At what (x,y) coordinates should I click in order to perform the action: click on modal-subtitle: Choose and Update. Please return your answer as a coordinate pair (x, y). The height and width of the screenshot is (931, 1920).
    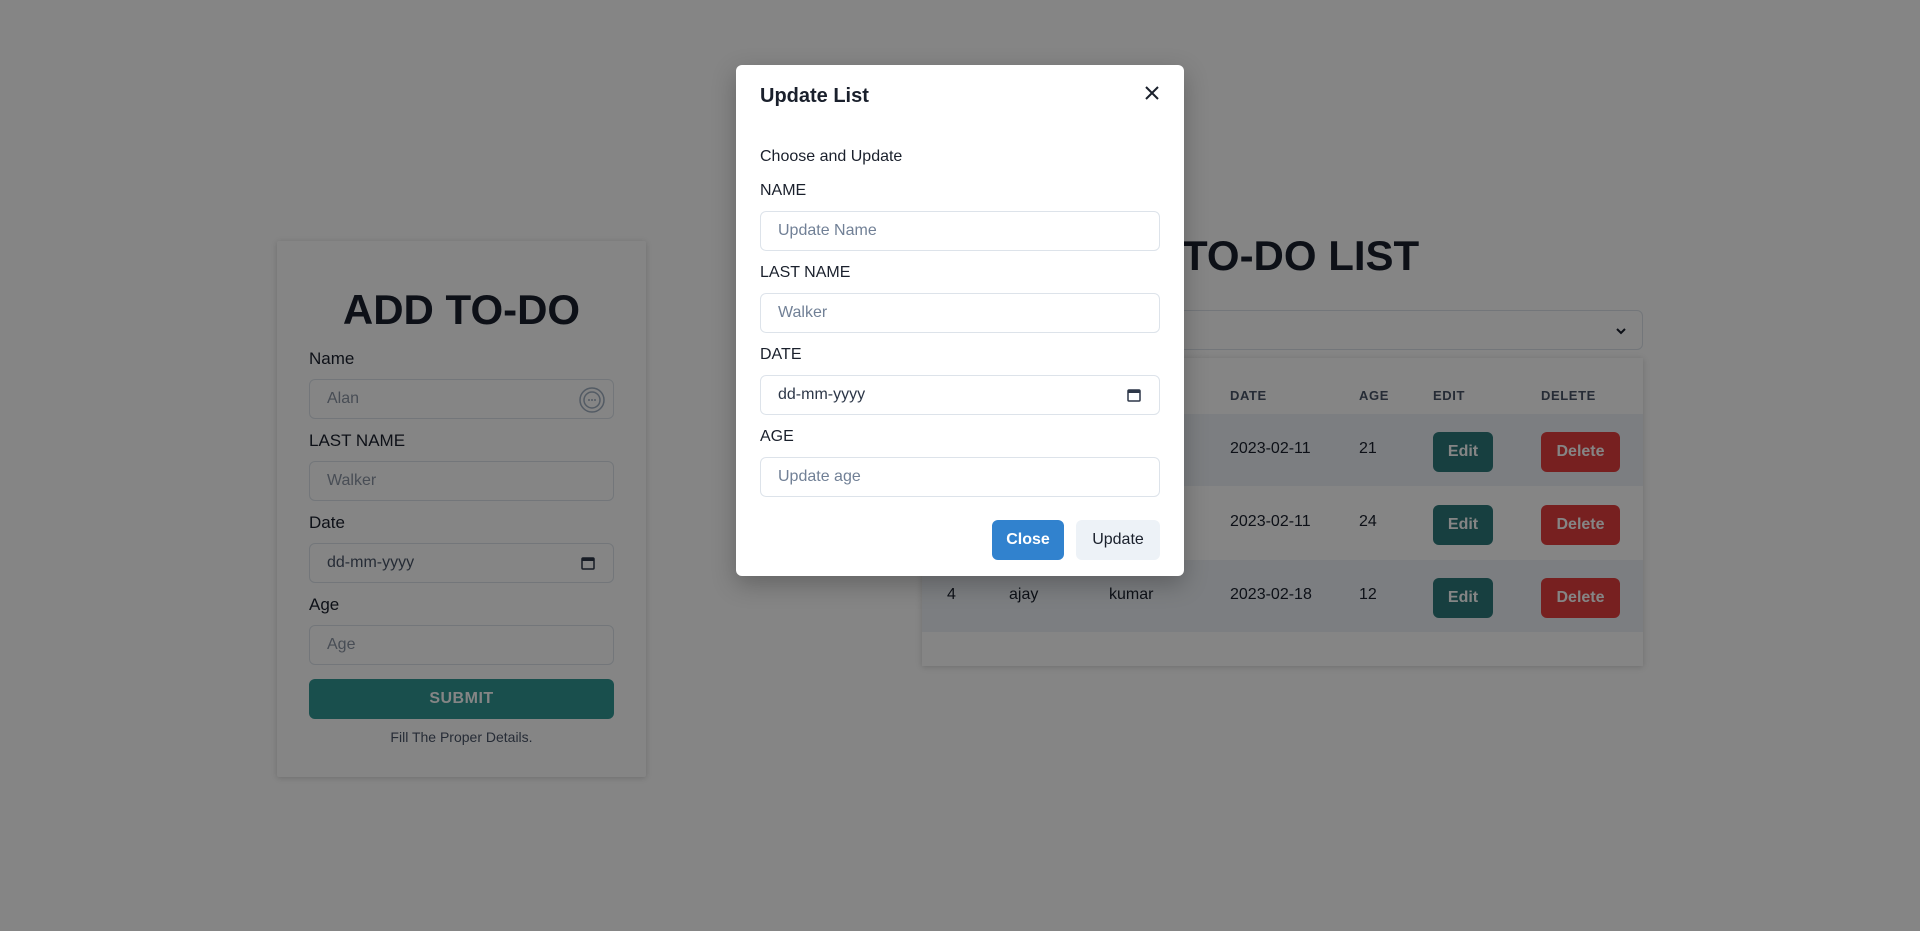
    Looking at the image, I should click on (831, 156).